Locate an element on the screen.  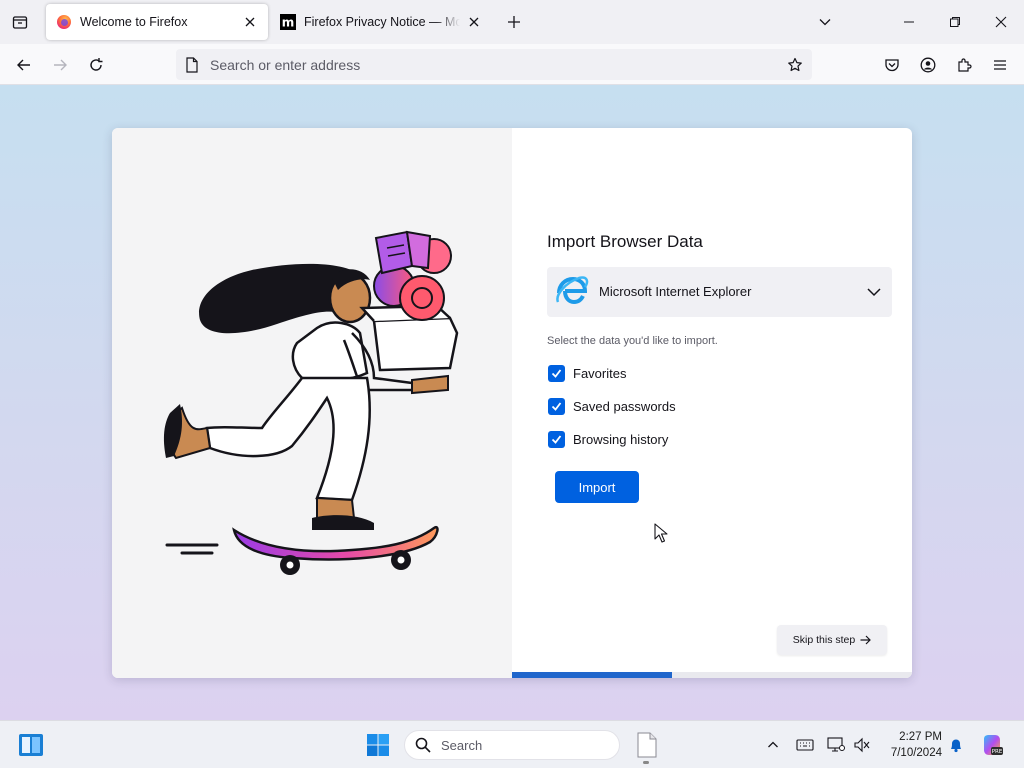
file-app-icon is located at coordinates (647, 745).